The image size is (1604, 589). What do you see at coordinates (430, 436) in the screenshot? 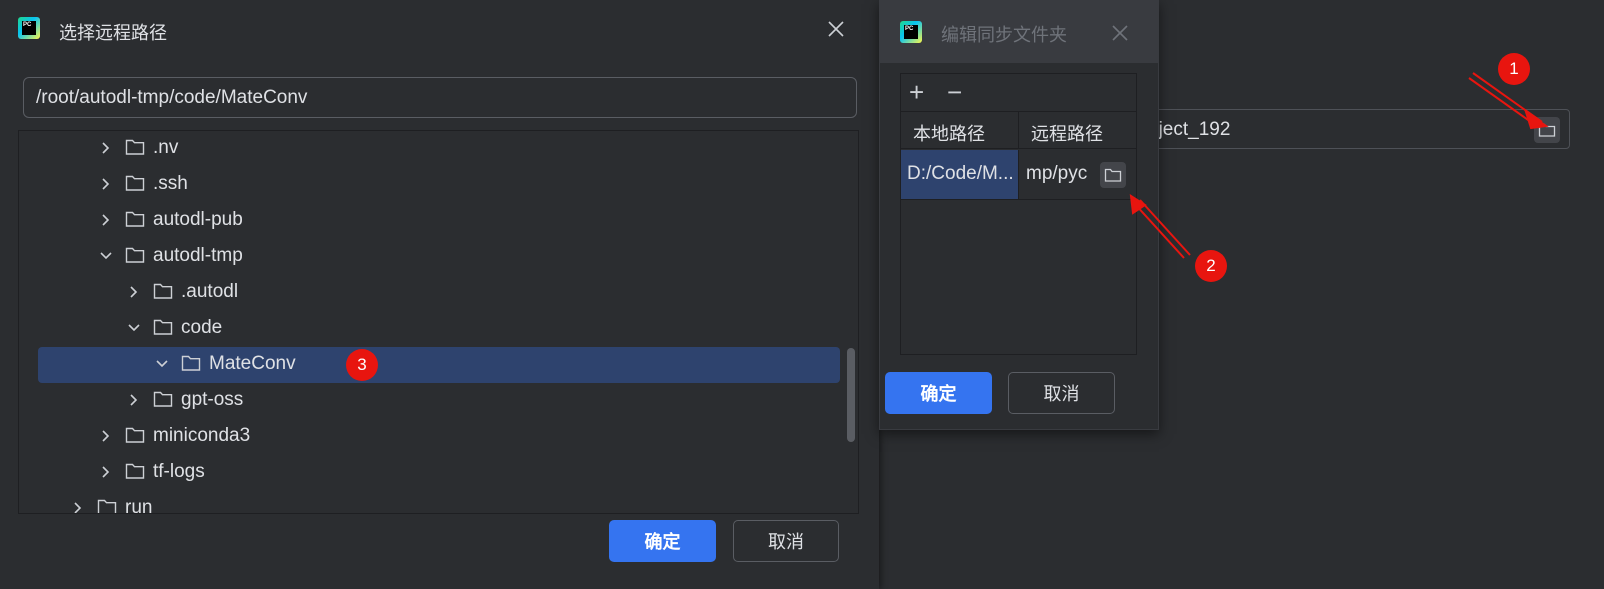
I see `tree-item: miniconda3` at bounding box center [430, 436].